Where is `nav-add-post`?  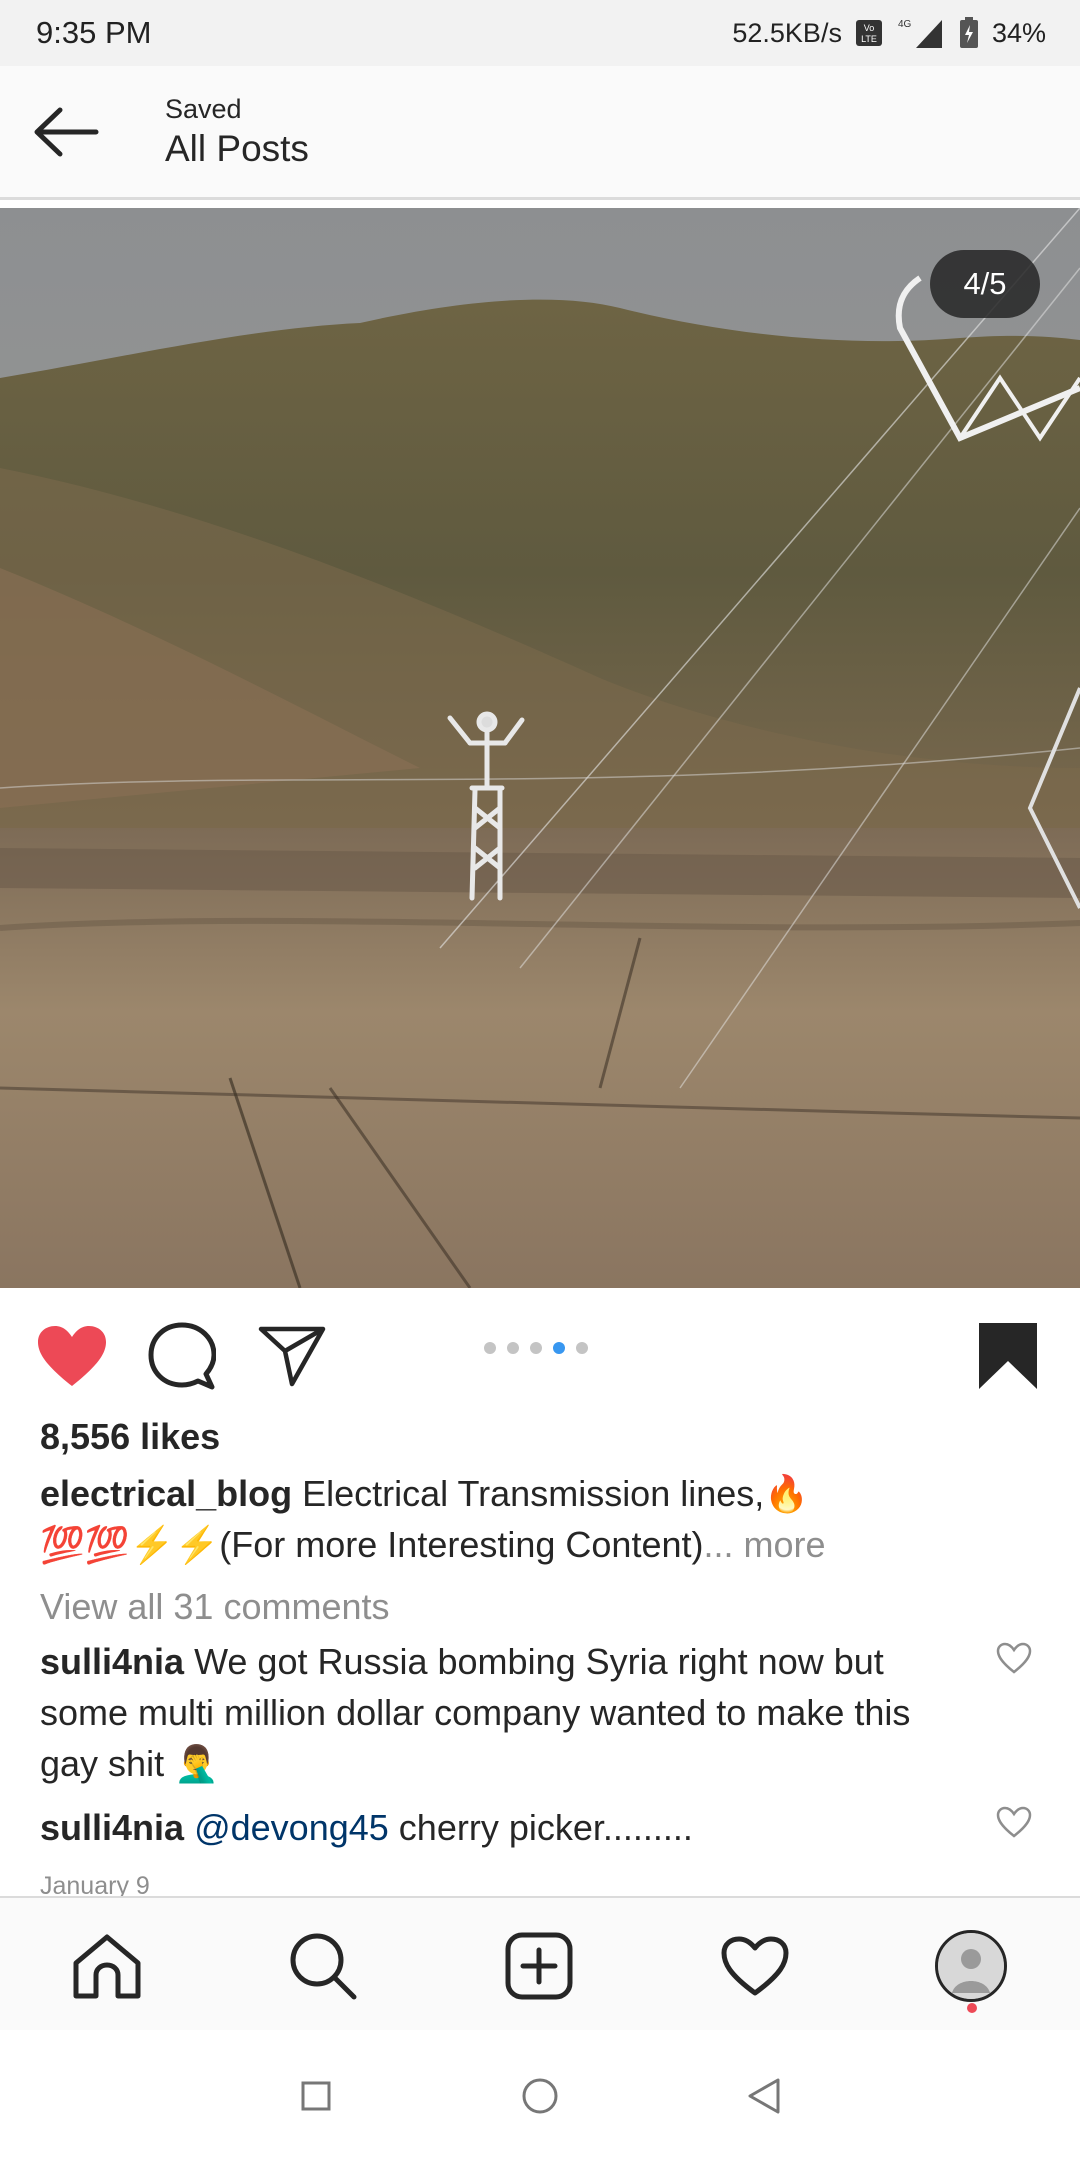 nav-add-post is located at coordinates (539, 1966).